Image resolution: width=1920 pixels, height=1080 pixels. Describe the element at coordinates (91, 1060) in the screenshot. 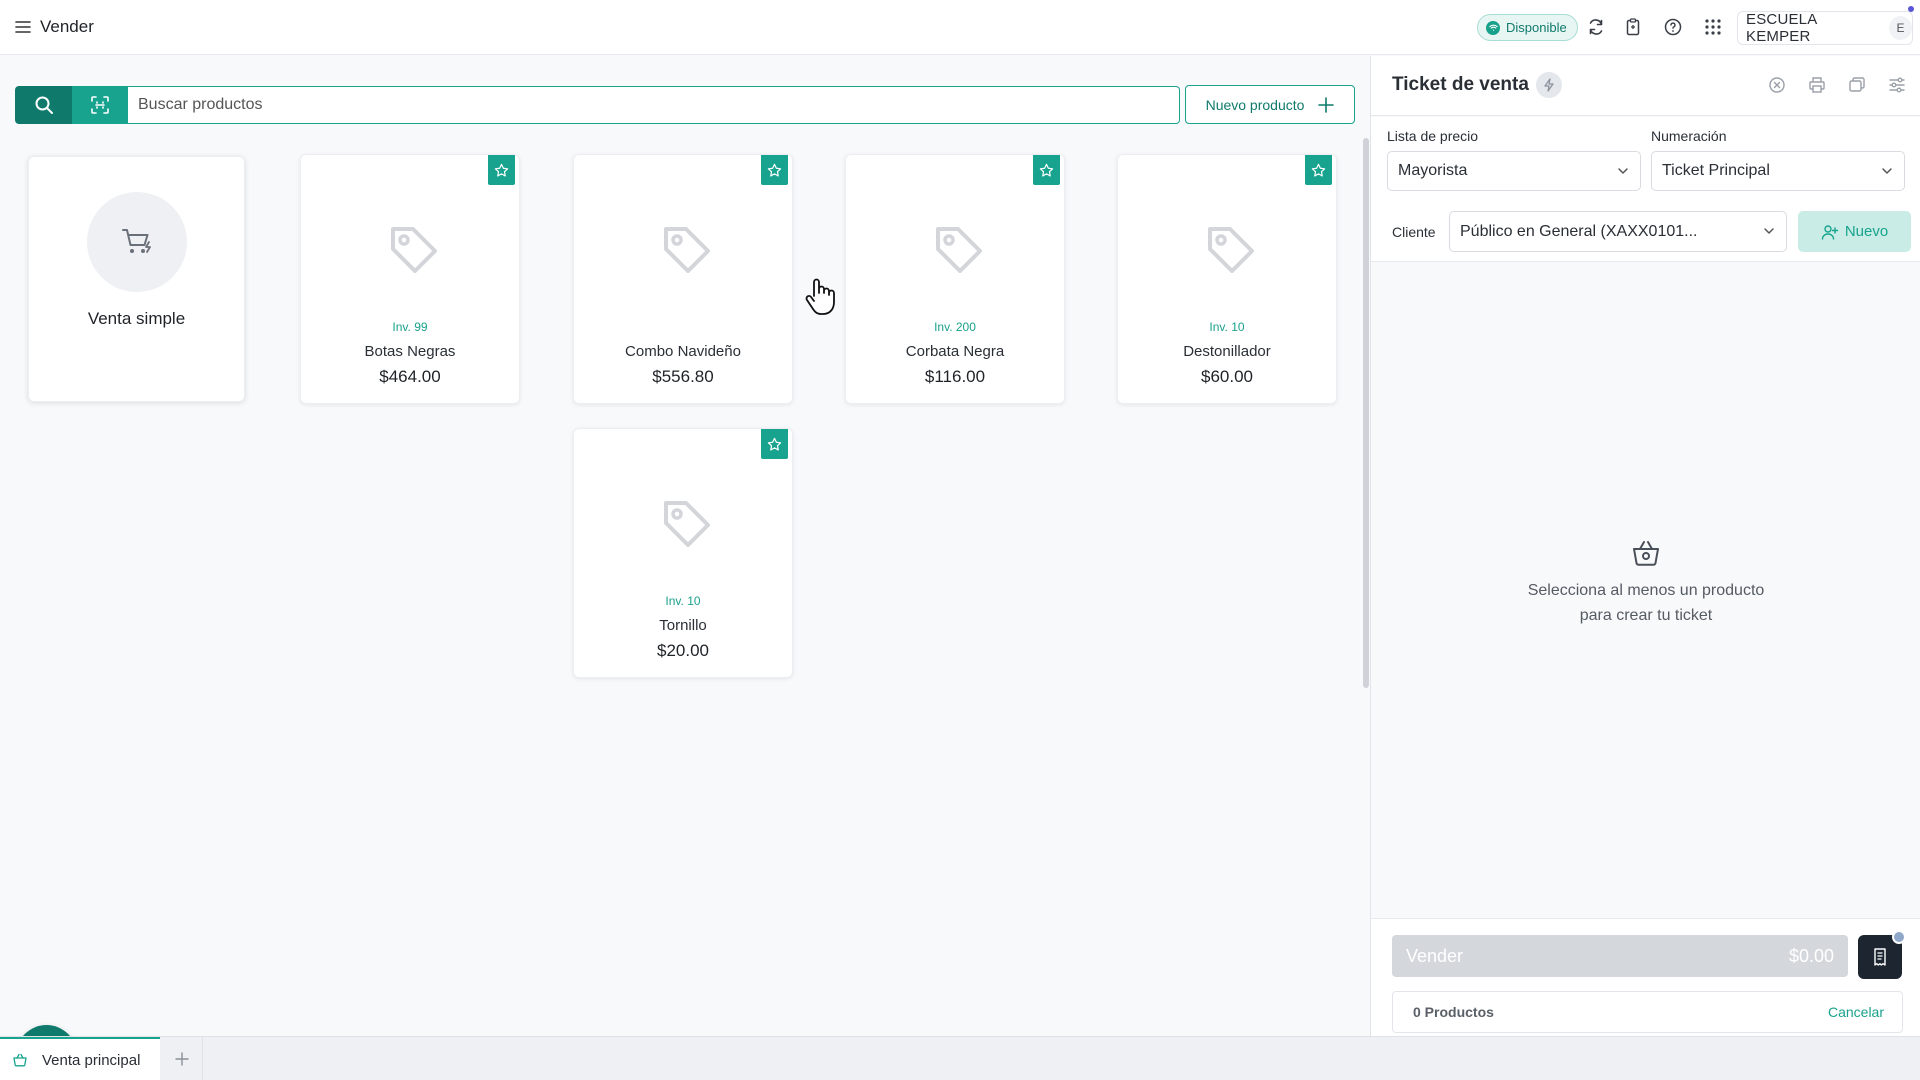

I see `tab-label: Venta principal` at that location.